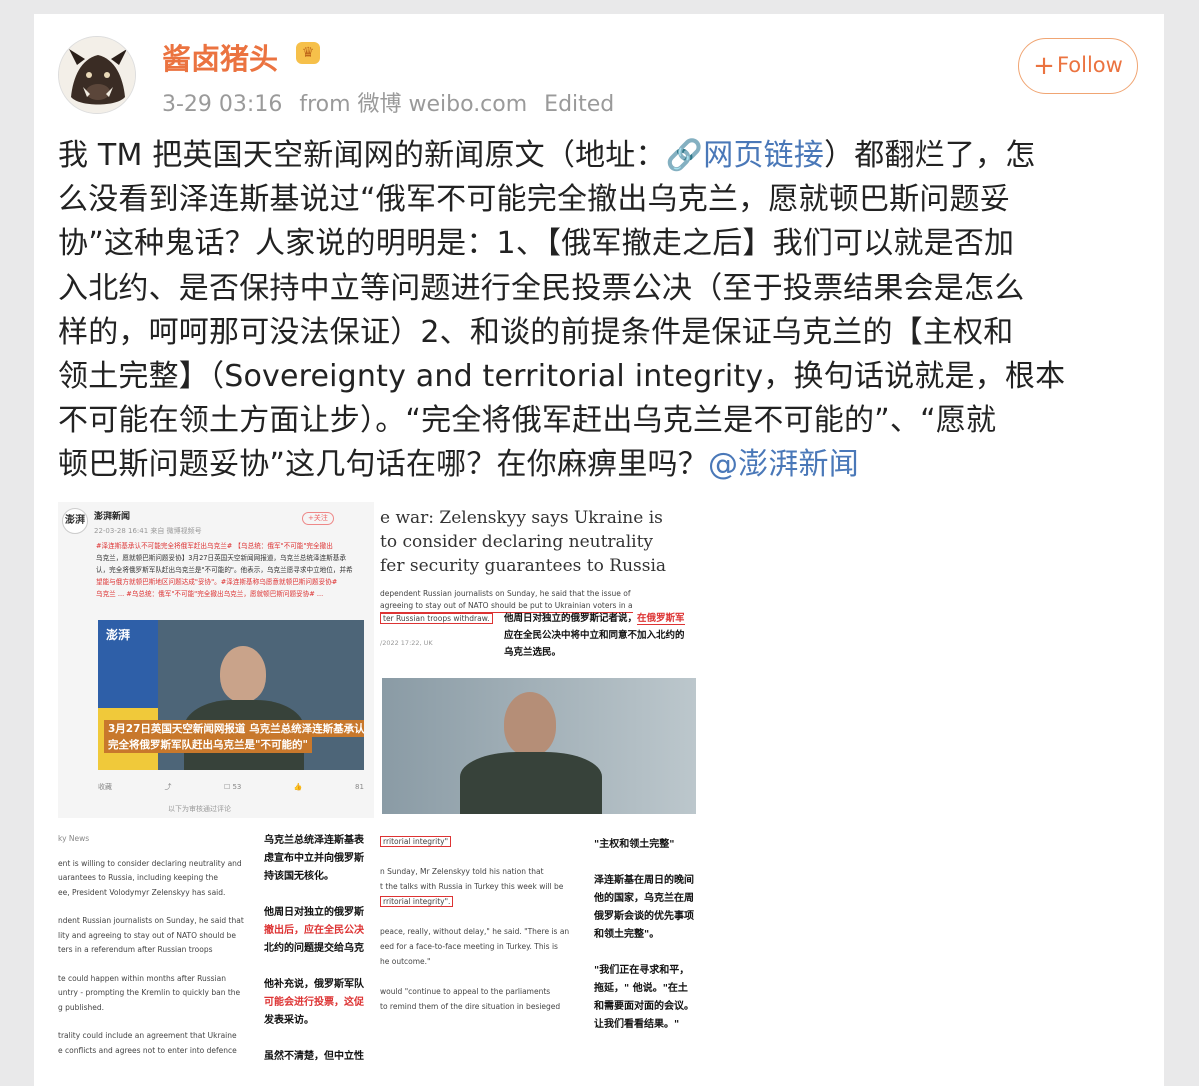 This screenshot has height=1086, width=1199. Describe the element at coordinates (783, 464) in the screenshot. I see `mention-link: @澎湃新闻` at that location.